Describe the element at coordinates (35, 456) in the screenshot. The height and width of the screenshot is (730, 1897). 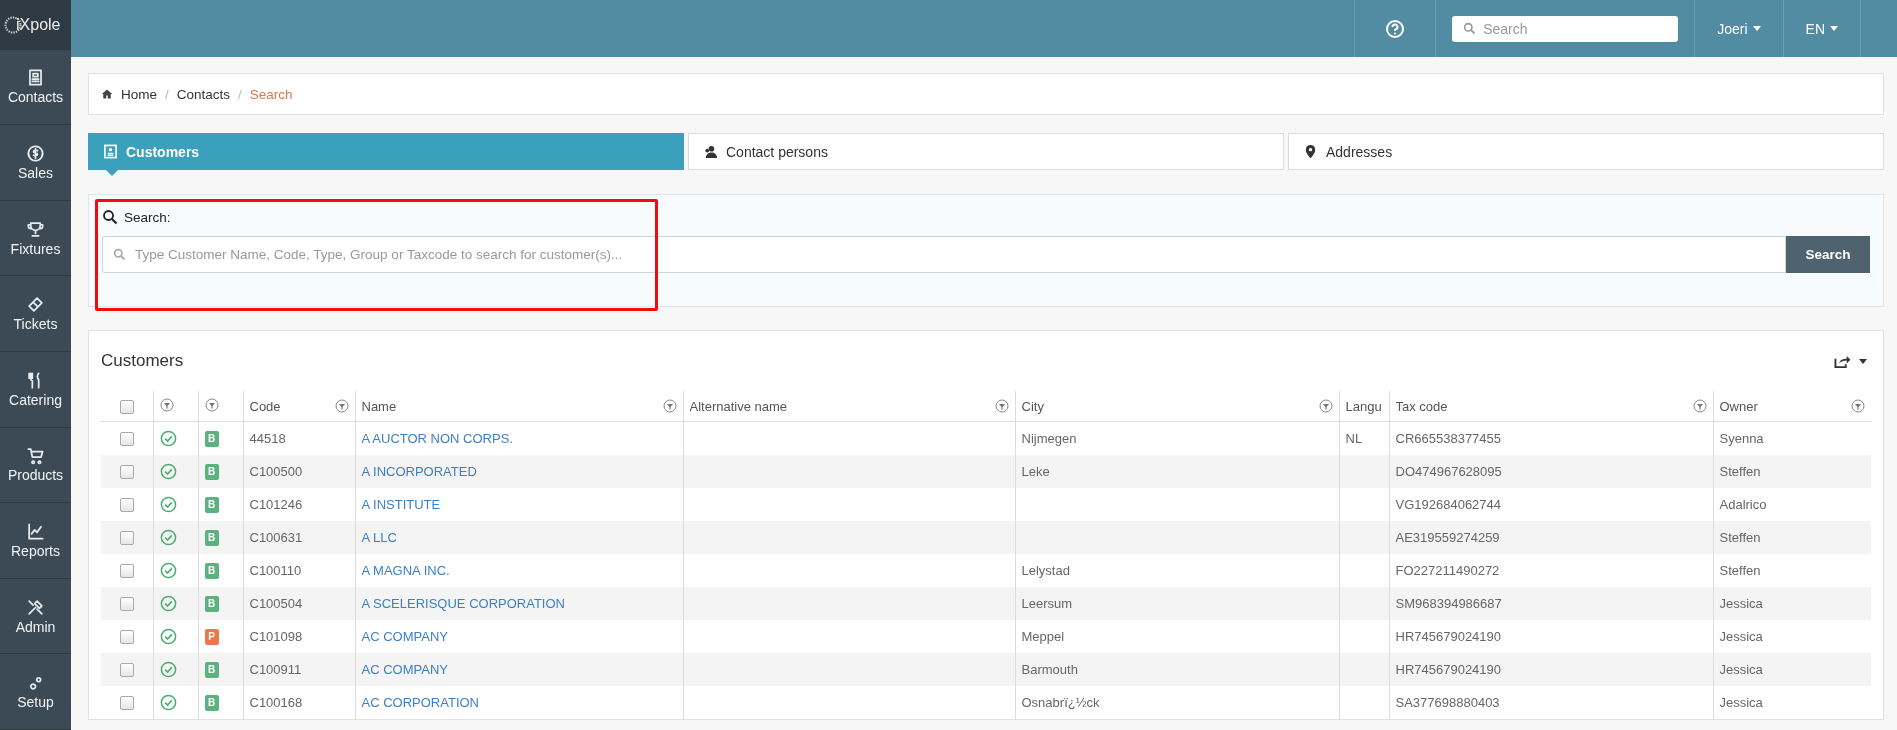
I see `cart-icon` at that location.